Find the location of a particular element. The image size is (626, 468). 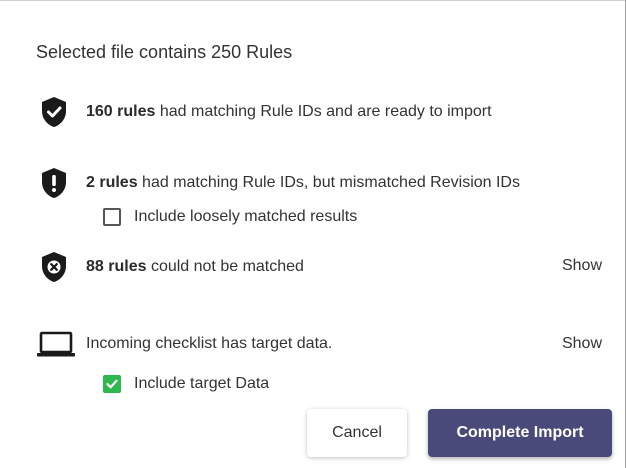

shield-exclamation-icon is located at coordinates (56, 183).